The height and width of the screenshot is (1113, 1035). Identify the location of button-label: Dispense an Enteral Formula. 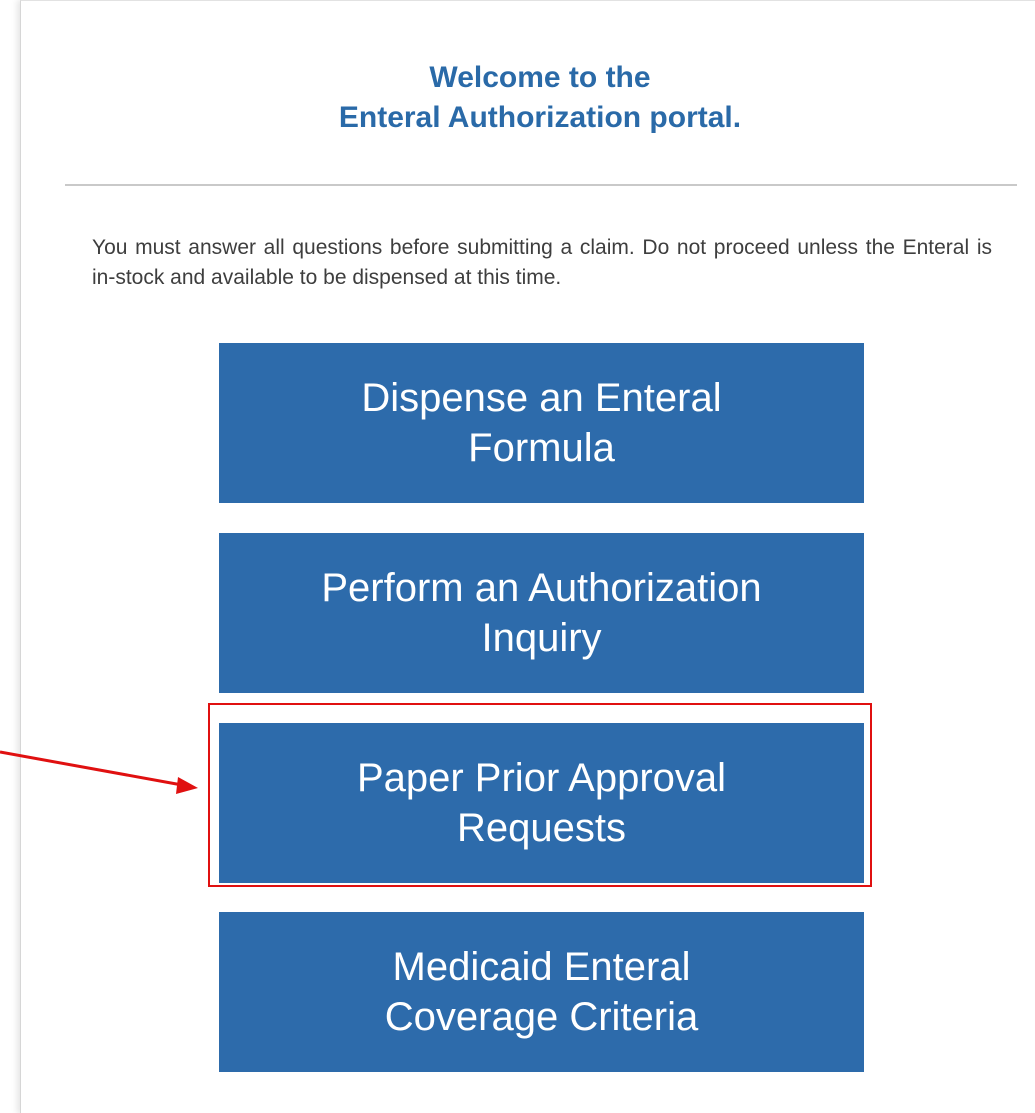
(541, 423).